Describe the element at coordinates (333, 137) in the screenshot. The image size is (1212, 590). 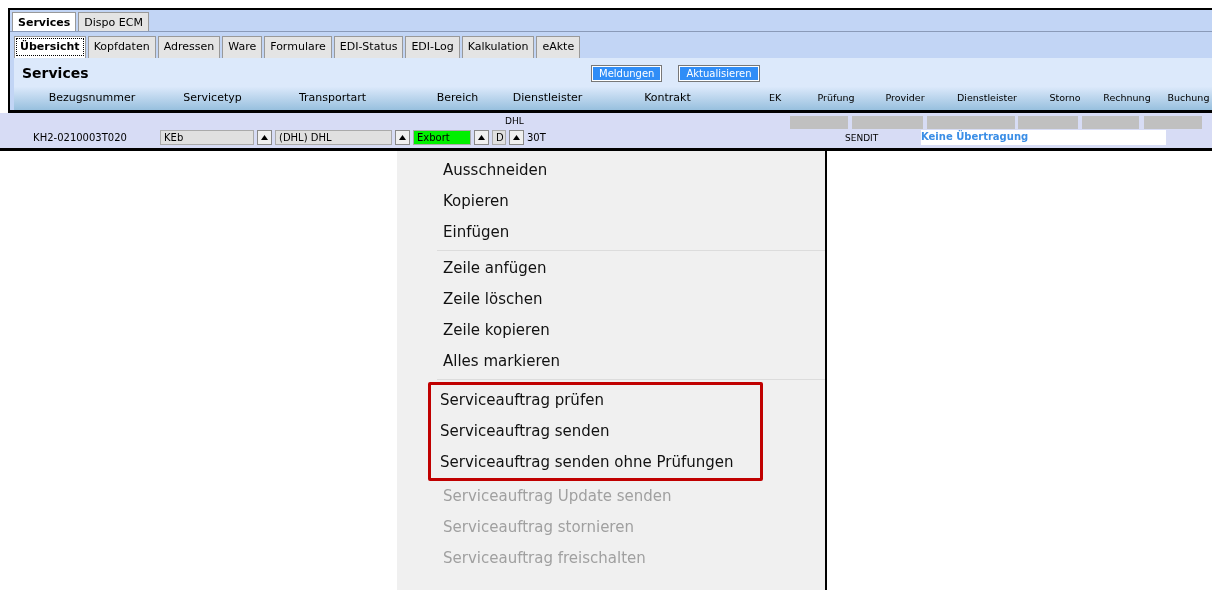
I see `transport-field: (DHL) DHL` at that location.